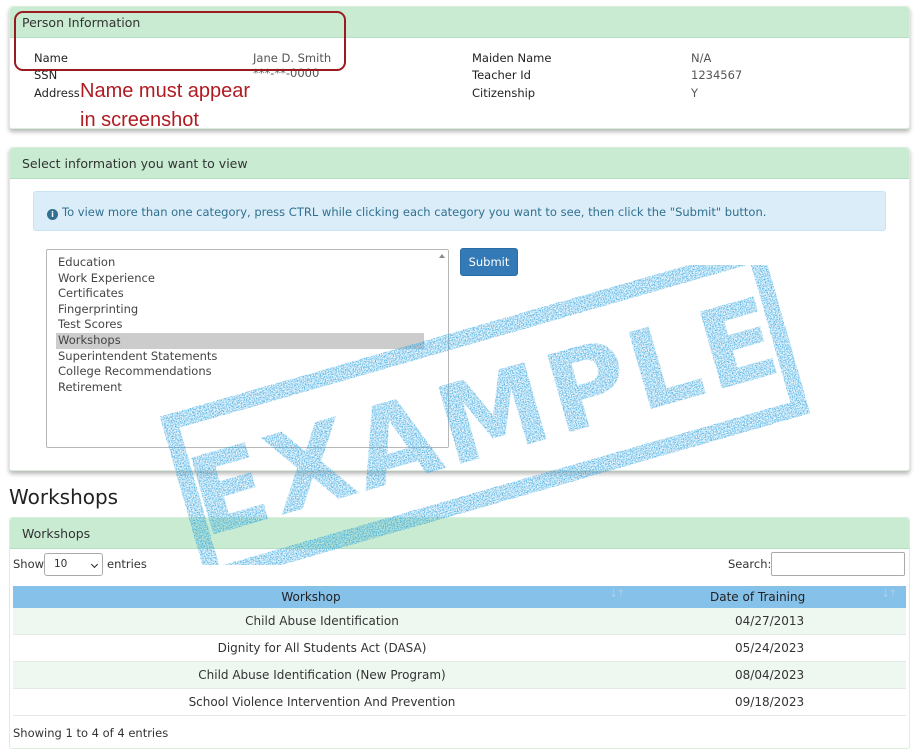 The width and height of the screenshot is (919, 752). I want to click on column-header-date-of-training: Date of Training, so click(757, 597).